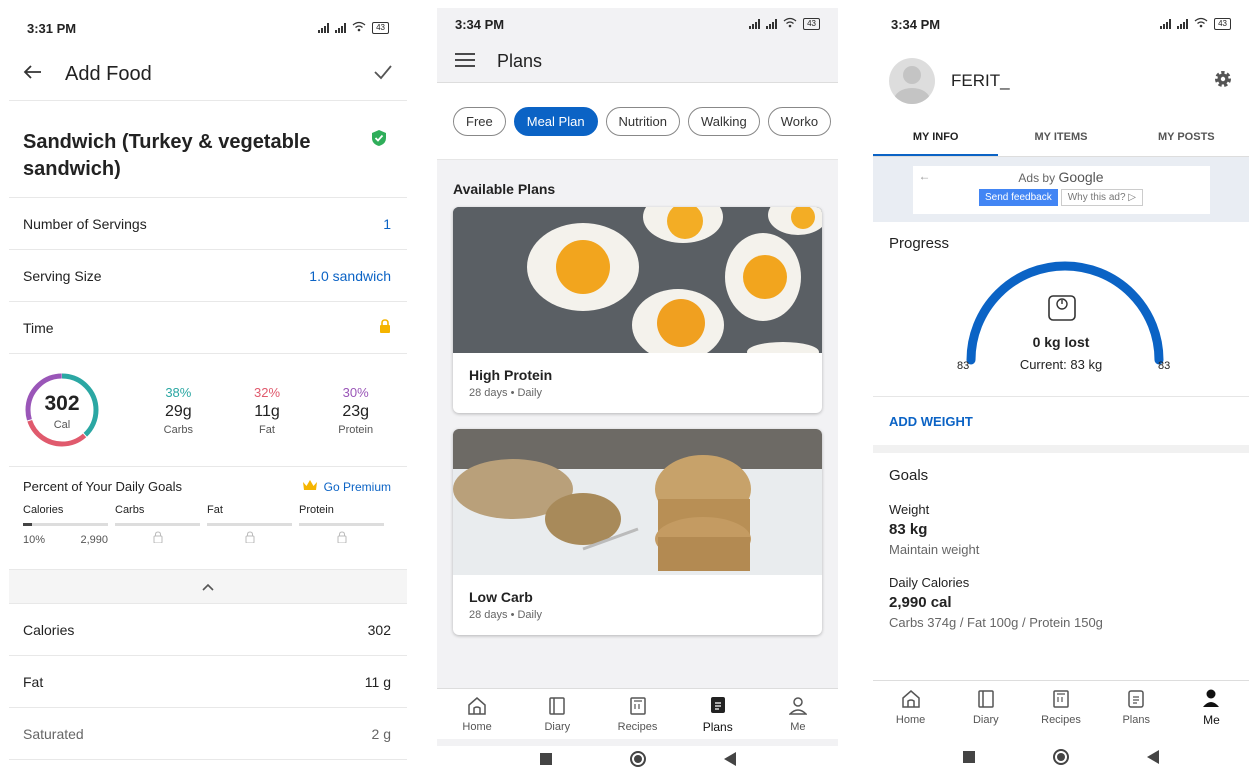 This screenshot has height=767, width=1249. What do you see at coordinates (108, 73) in the screenshot?
I see `page-title: Add Food` at bounding box center [108, 73].